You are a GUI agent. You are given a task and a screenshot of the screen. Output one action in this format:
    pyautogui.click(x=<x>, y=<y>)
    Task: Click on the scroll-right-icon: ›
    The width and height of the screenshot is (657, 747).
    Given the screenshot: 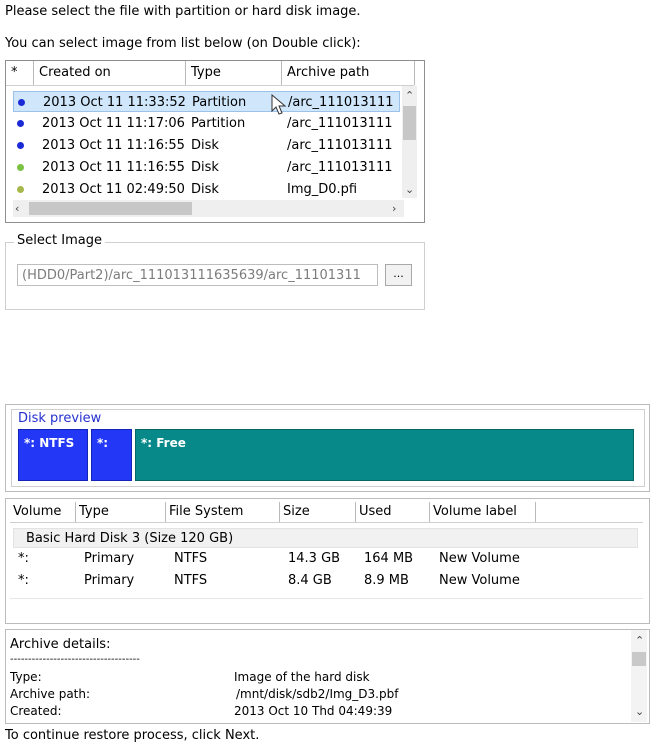 What is the action you would take?
    pyautogui.click(x=394, y=208)
    